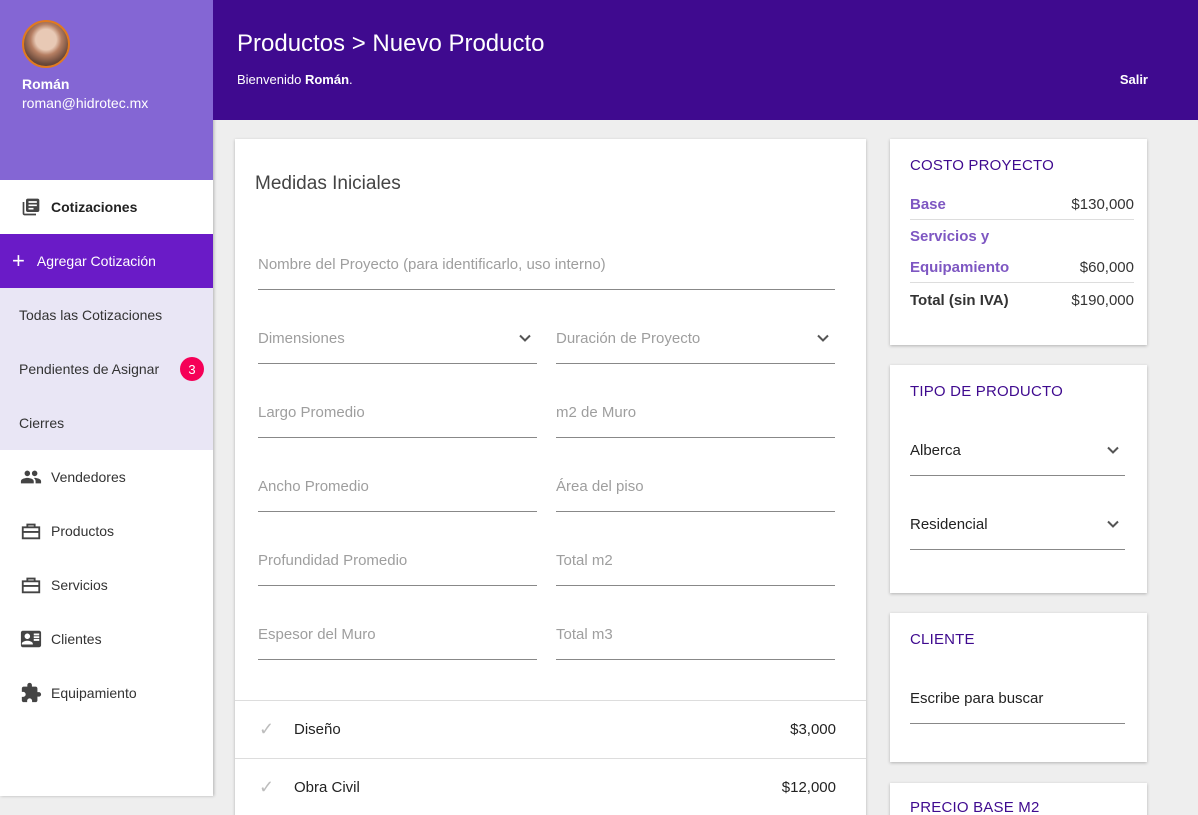  I want to click on area-piso-input: Área del piso, so click(695, 488).